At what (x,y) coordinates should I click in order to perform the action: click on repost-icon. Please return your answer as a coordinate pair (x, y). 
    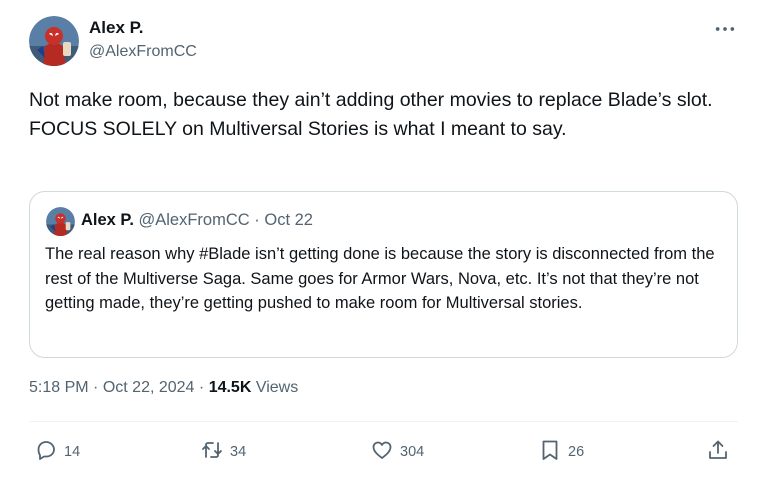
    Looking at the image, I should click on (212, 452).